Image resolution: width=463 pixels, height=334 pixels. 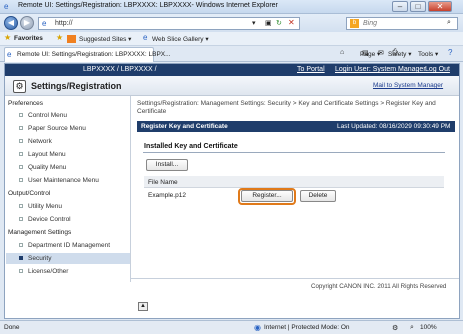 I want to click on close-button: ✕, so click(x=440, y=6).